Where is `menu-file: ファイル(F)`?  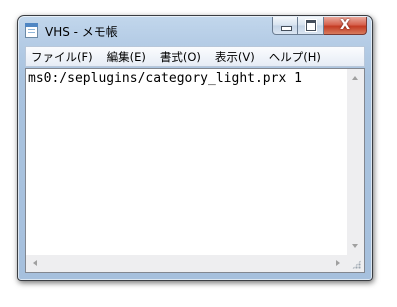 menu-file: ファイル(F) is located at coordinates (62, 57).